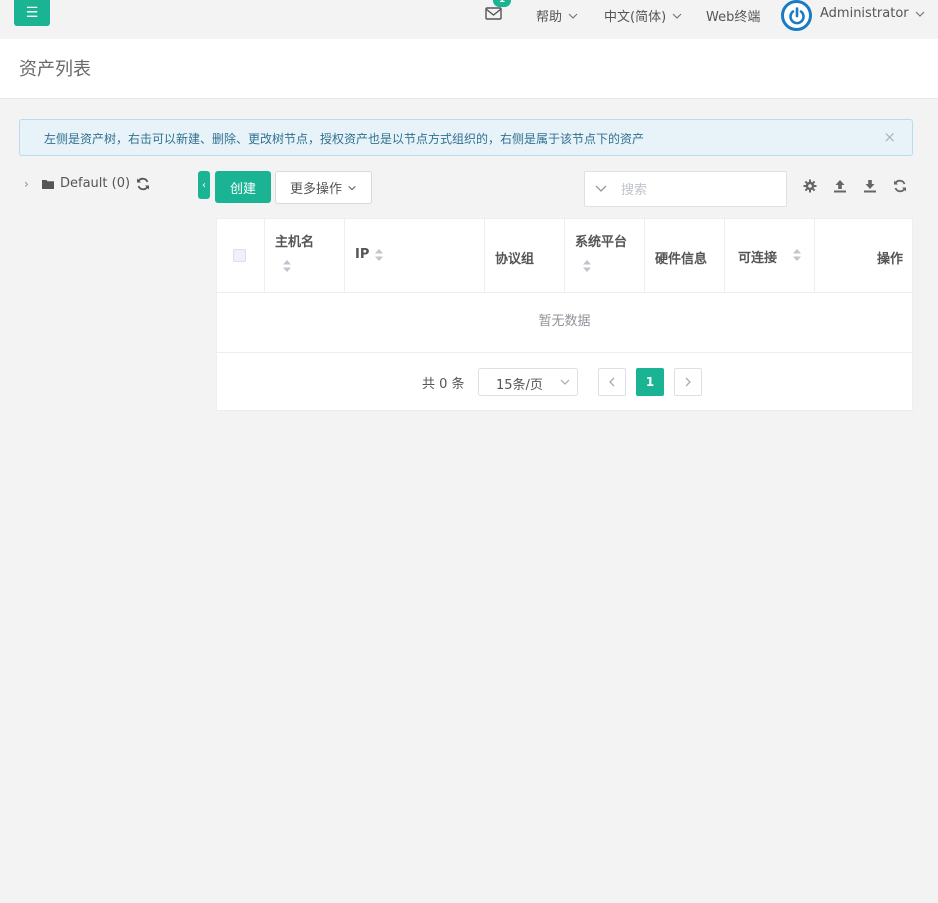 This screenshot has height=903, width=938. I want to click on web-terminal-link: Web终端, so click(733, 15).